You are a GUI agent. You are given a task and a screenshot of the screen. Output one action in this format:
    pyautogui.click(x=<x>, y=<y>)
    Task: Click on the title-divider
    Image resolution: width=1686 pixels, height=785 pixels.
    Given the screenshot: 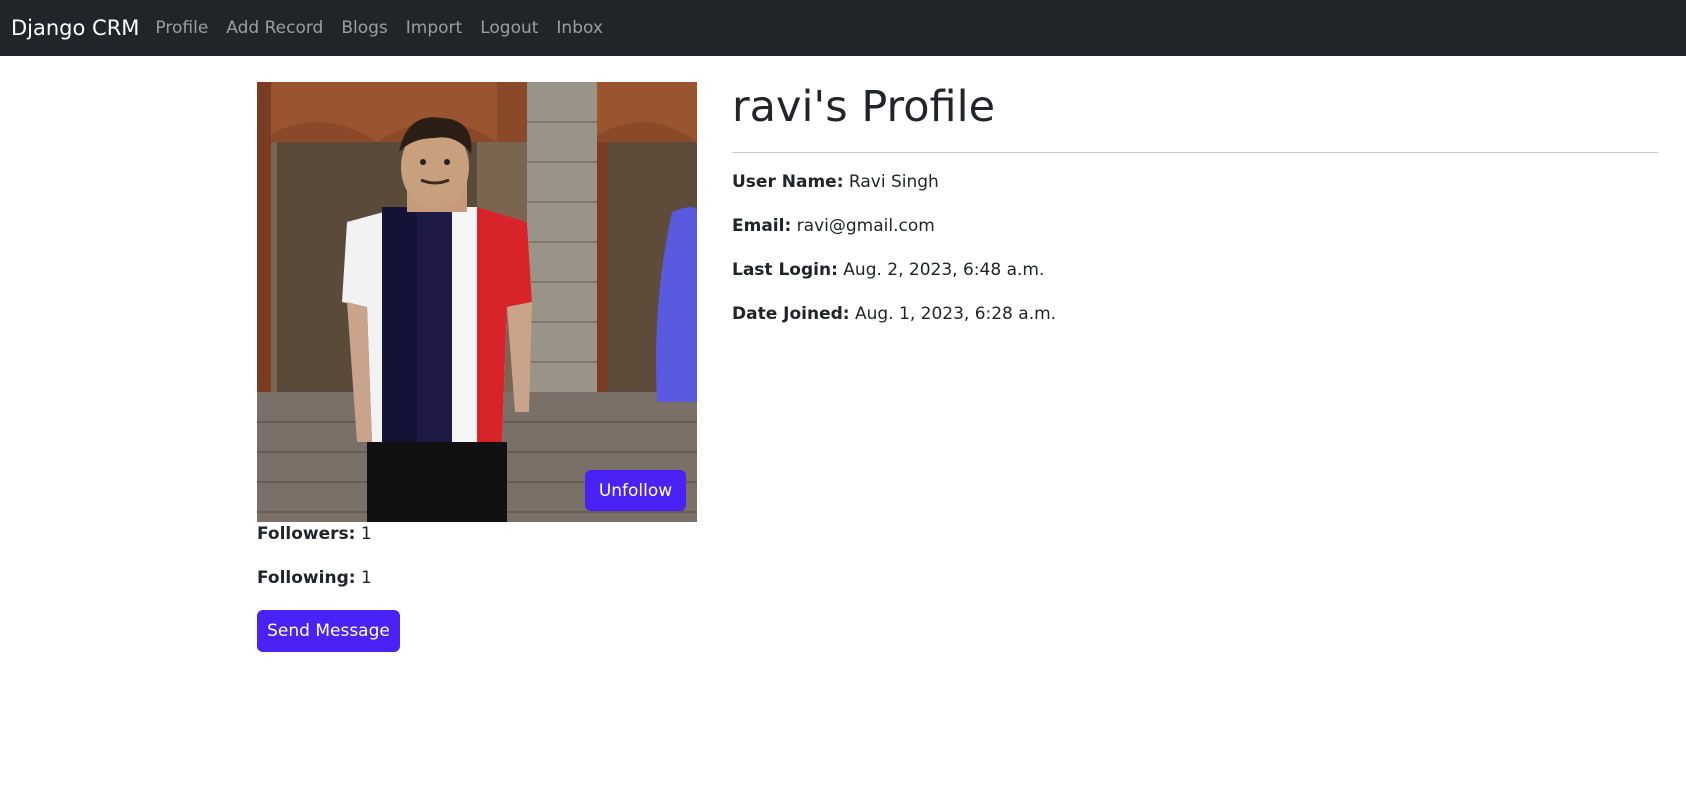 What is the action you would take?
    pyautogui.click(x=1195, y=152)
    